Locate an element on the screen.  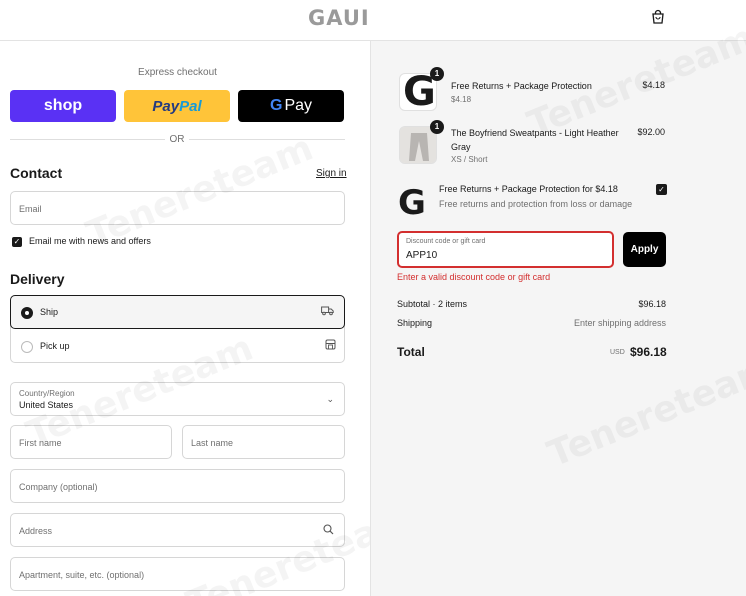
shipping-label: Shipping is located at coordinates (415, 323).